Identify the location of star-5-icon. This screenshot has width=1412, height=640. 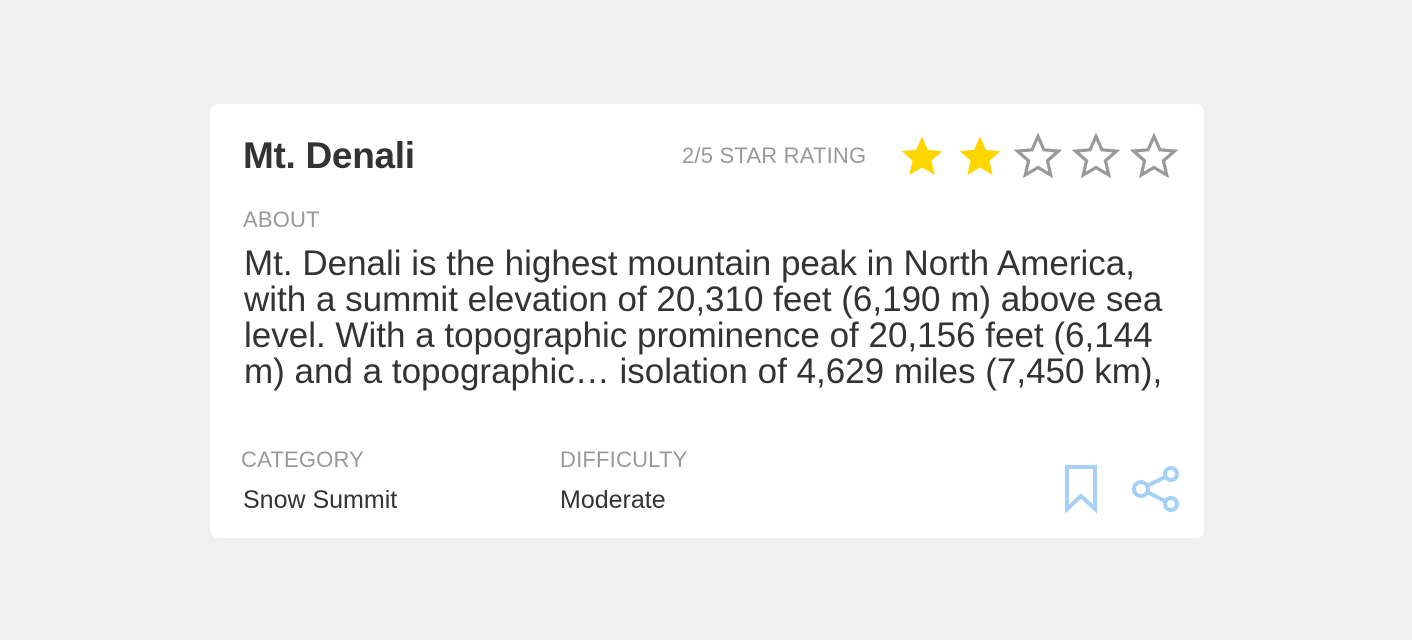
(1154, 156).